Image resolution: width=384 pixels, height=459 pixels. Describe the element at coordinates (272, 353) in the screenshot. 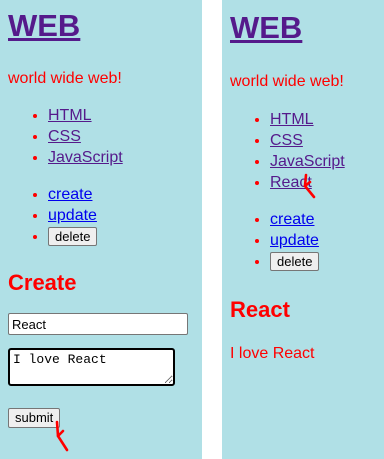

I see `article-body: I love React` at that location.